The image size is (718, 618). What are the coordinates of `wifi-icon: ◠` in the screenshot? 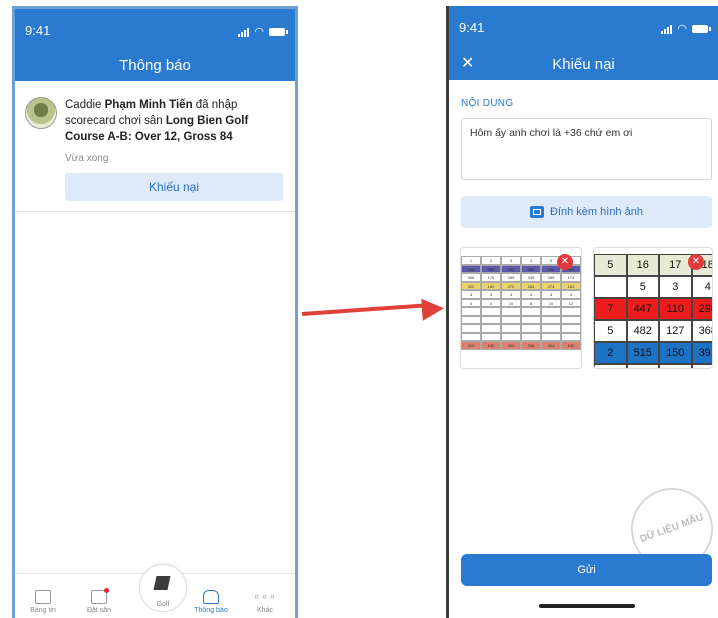 It's located at (682, 29).